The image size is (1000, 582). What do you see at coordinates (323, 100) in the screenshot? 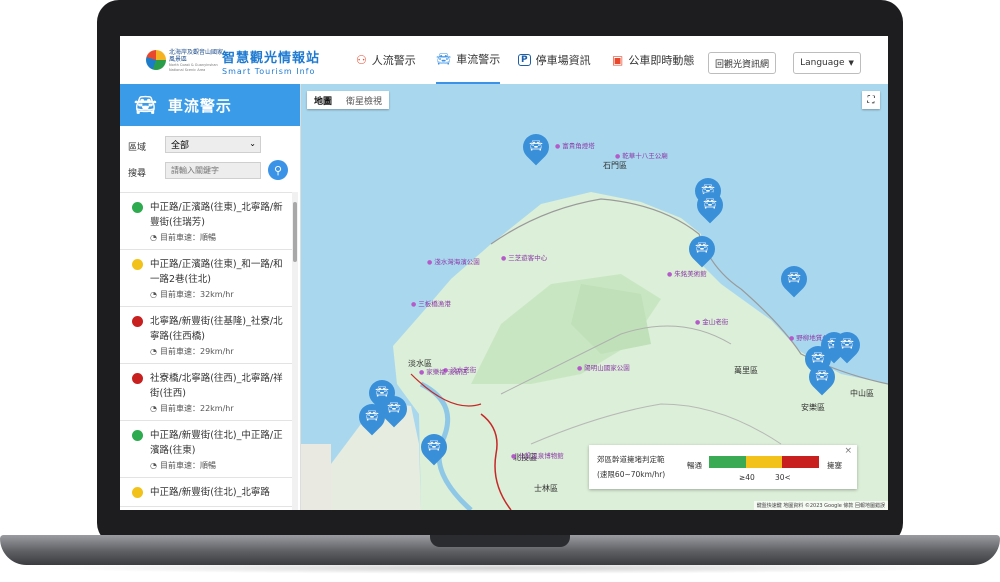
I see `tab-map: 地圖` at bounding box center [323, 100].